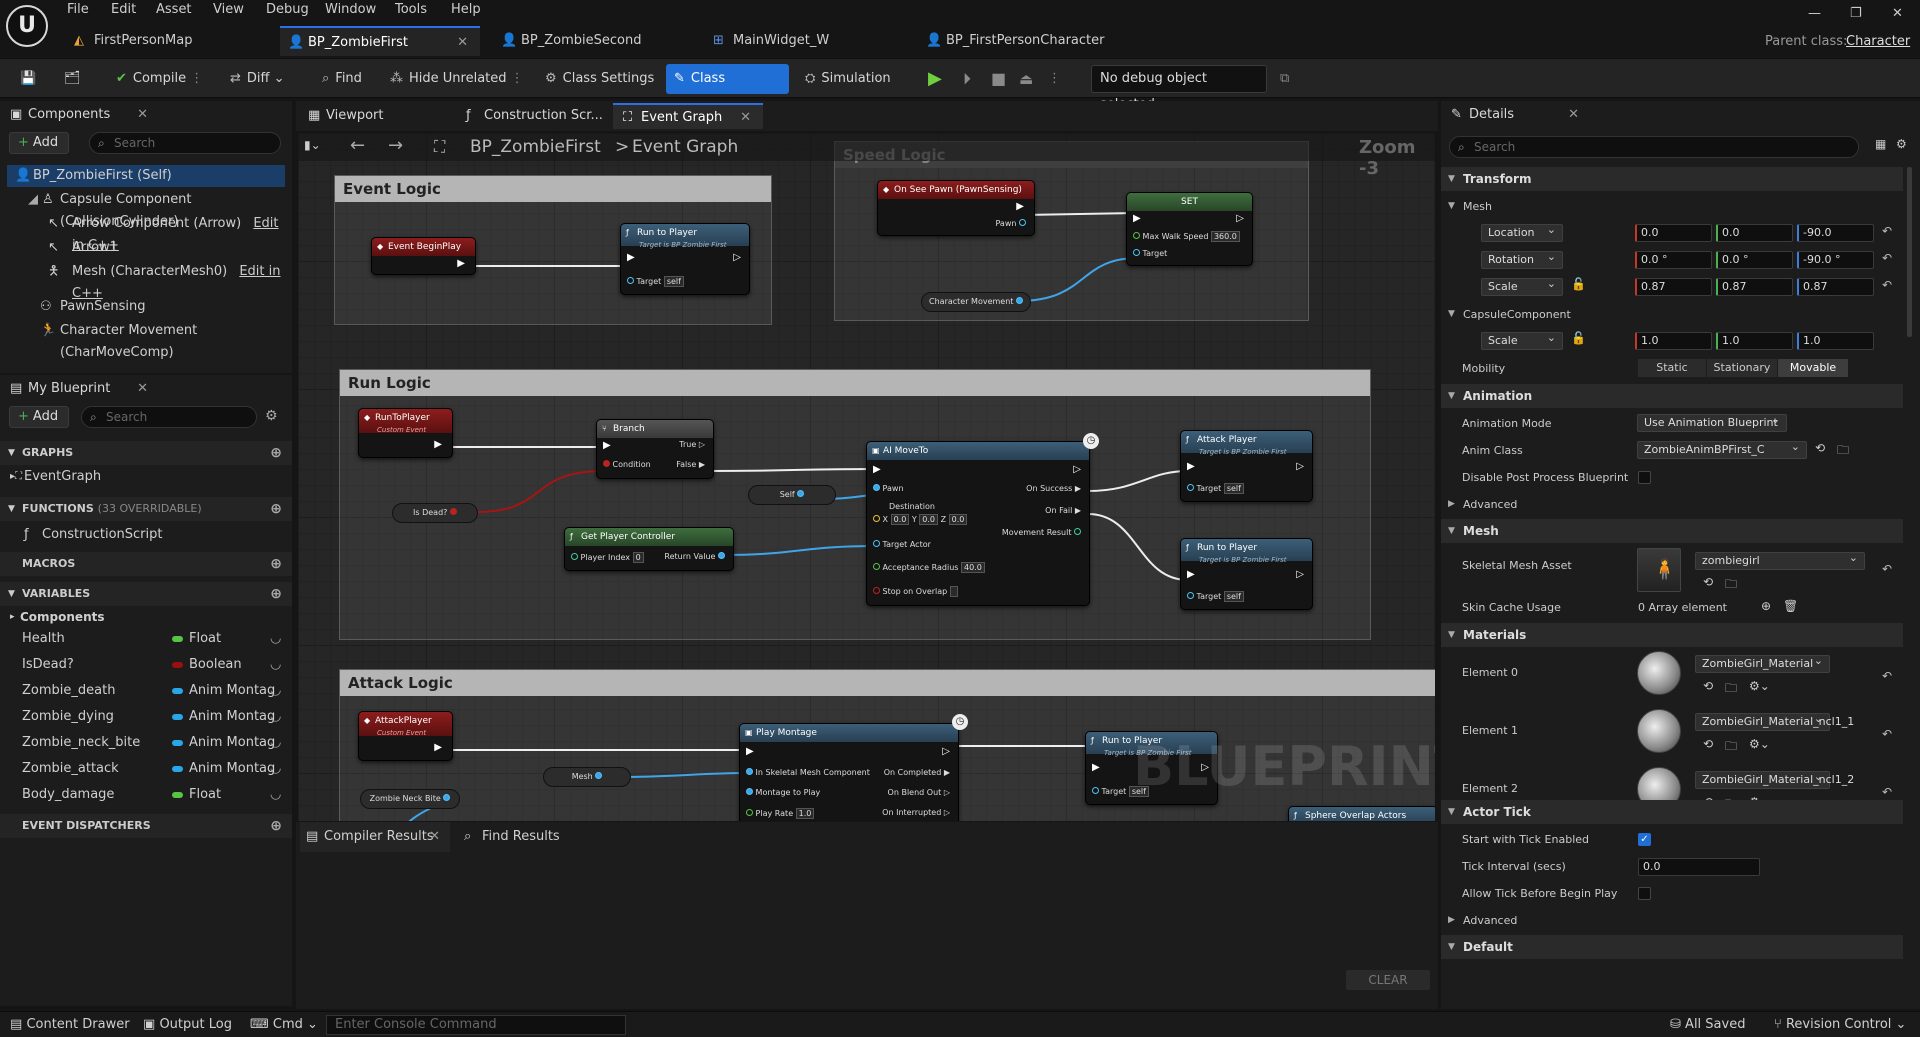 The height and width of the screenshot is (1037, 1920). What do you see at coordinates (956, 208) in the screenshot?
I see `node-on-see-pawn: ◆ On See Pawn (PawnSensing) ▶ Pawn` at bounding box center [956, 208].